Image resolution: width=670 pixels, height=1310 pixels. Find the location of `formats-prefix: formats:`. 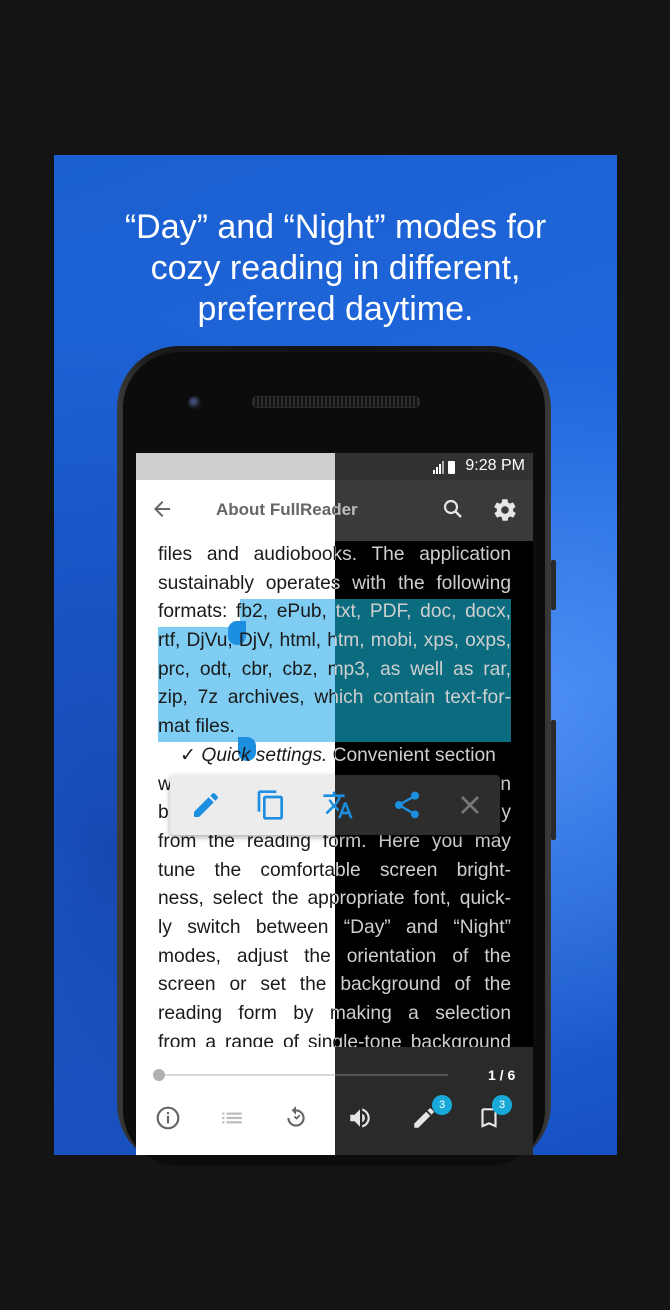

formats-prefix: formats: is located at coordinates (197, 612).